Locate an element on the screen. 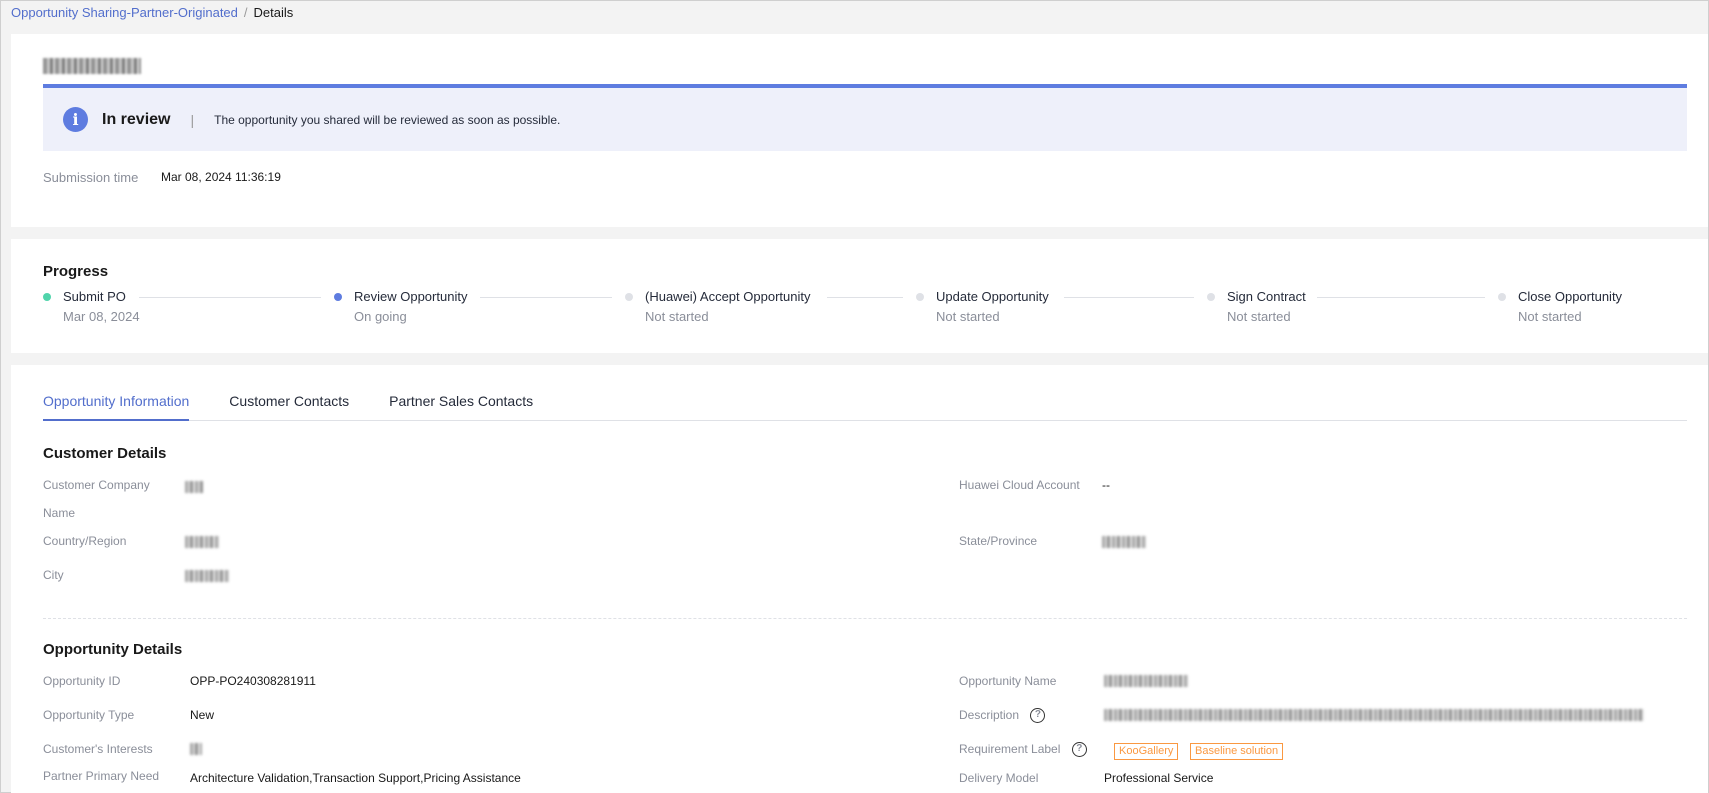 This screenshot has width=1709, height=793. step-name: Close Opportunity is located at coordinates (1570, 296).